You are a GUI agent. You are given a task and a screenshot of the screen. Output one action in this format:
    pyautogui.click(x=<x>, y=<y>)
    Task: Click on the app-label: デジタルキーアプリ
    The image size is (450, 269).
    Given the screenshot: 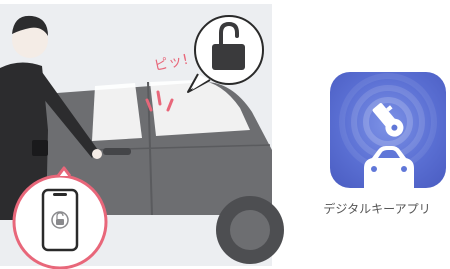 What is the action you would take?
    pyautogui.click(x=377, y=209)
    